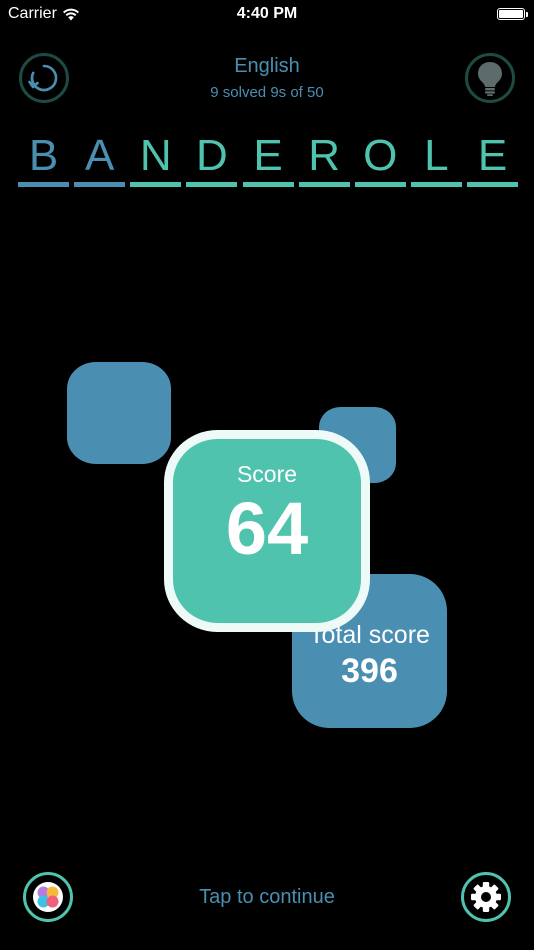  What do you see at coordinates (119, 413) in the screenshot?
I see `decorative-tile` at bounding box center [119, 413].